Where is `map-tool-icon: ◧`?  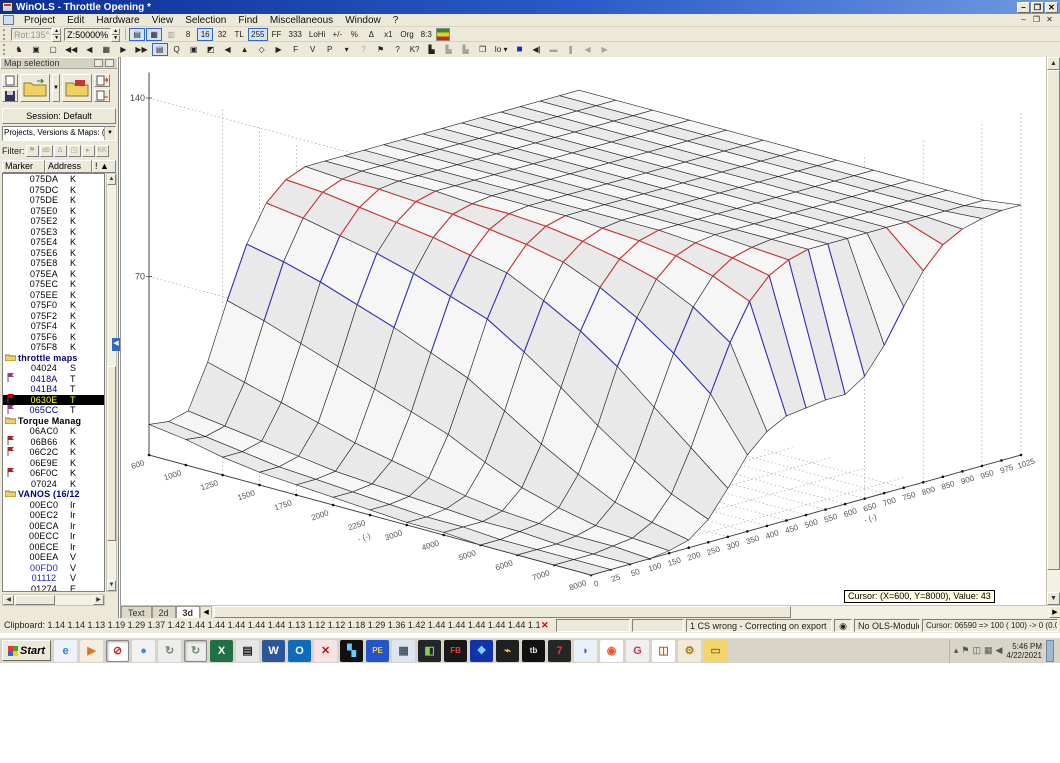 map-tool-icon: ◧ is located at coordinates (430, 650).